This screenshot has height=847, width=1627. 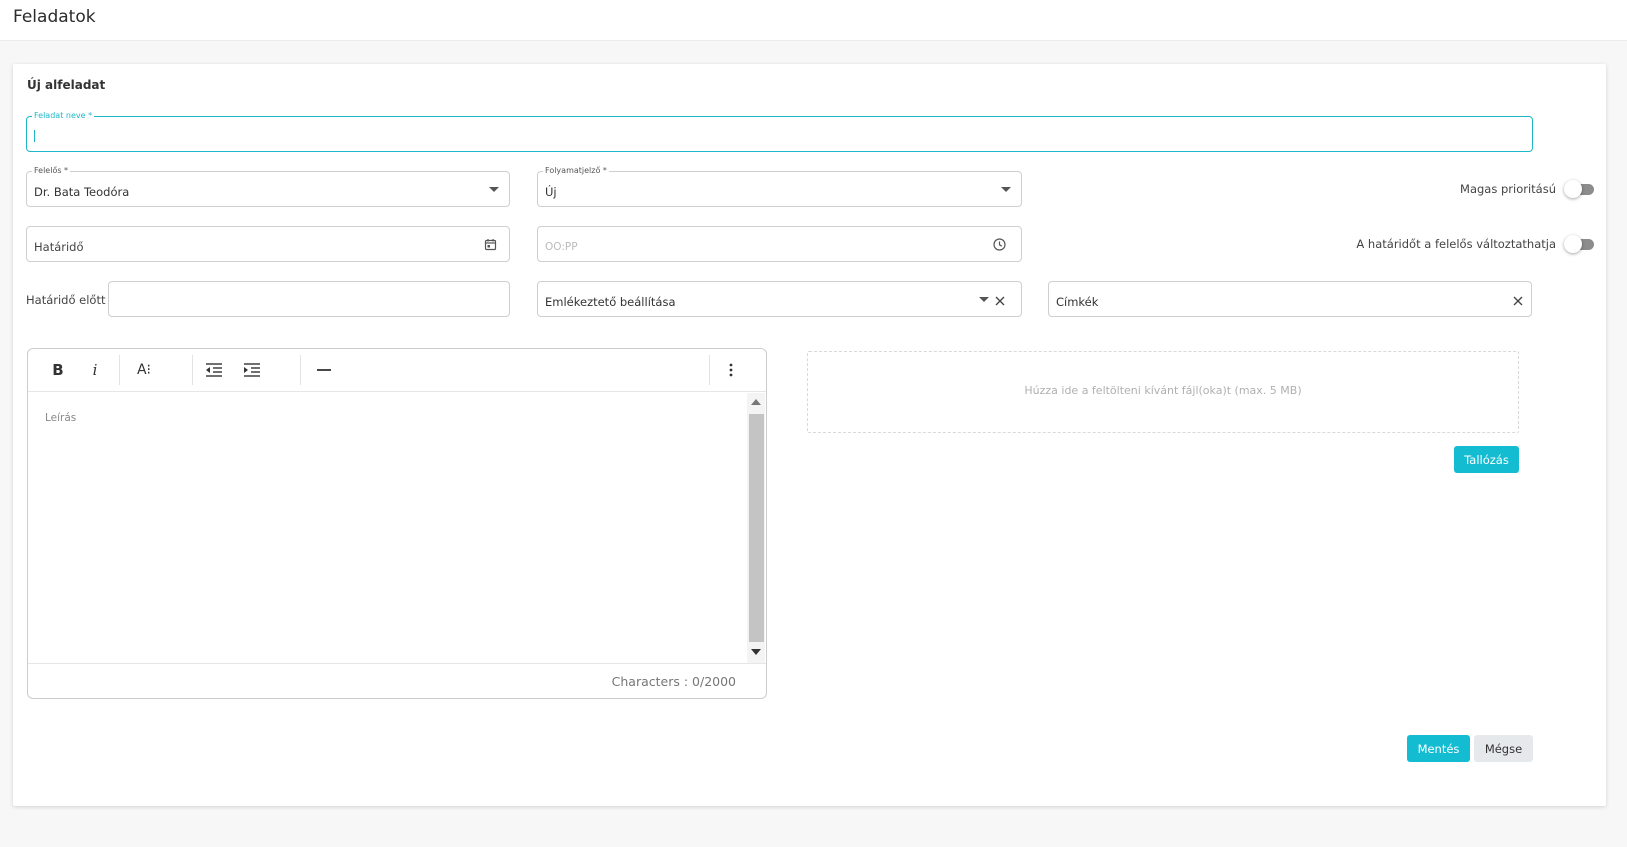 What do you see at coordinates (63, 116) in the screenshot?
I see `task-name-label: Feladat neve *` at bounding box center [63, 116].